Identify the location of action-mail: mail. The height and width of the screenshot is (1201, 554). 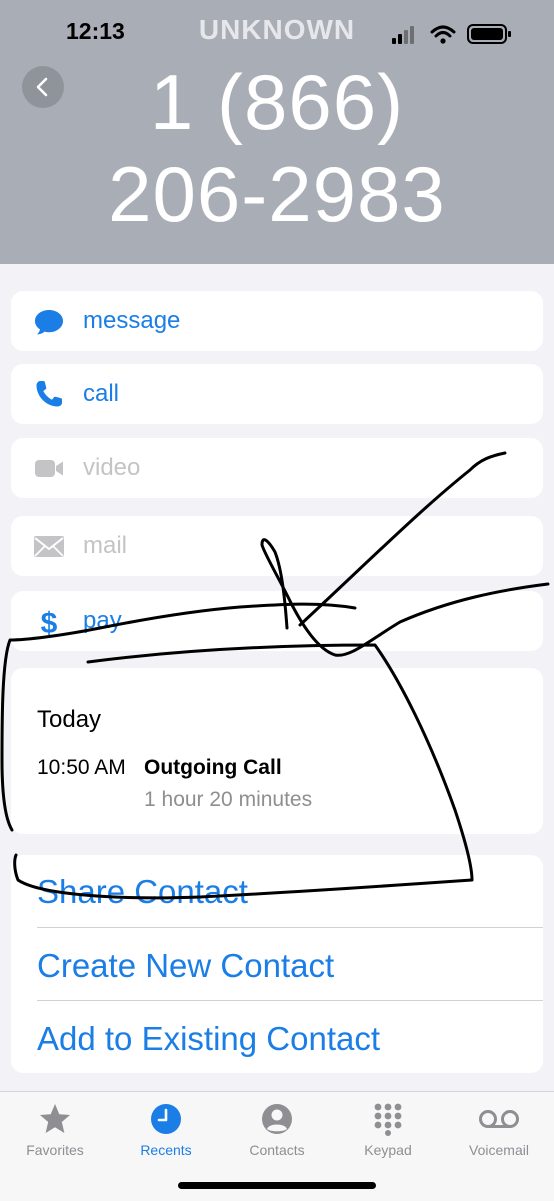
(277, 546).